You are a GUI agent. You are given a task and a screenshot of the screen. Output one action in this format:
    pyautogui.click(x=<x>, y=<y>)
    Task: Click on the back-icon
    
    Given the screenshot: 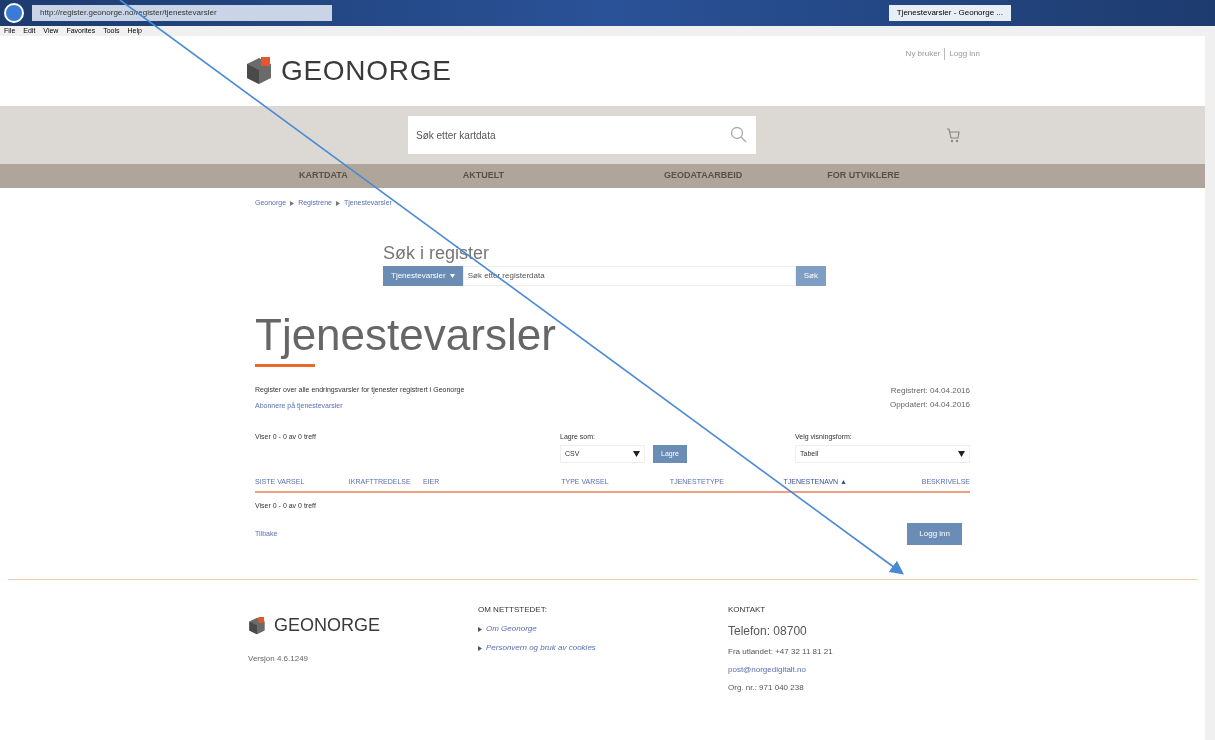 What is the action you would take?
    pyautogui.click(x=14, y=13)
    